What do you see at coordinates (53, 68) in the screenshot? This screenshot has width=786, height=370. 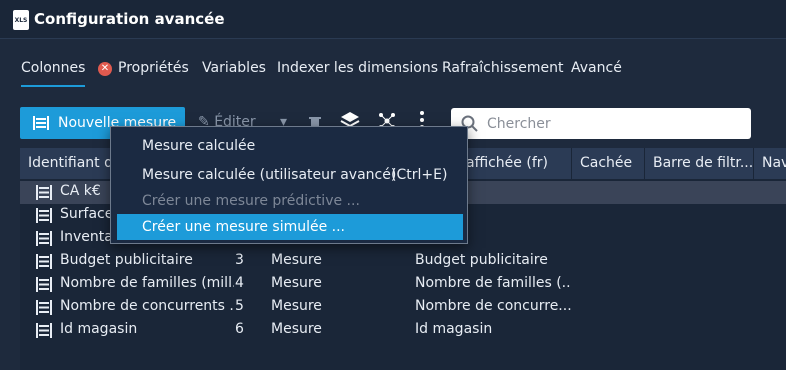 I see `tab-label: Colonnes` at bounding box center [53, 68].